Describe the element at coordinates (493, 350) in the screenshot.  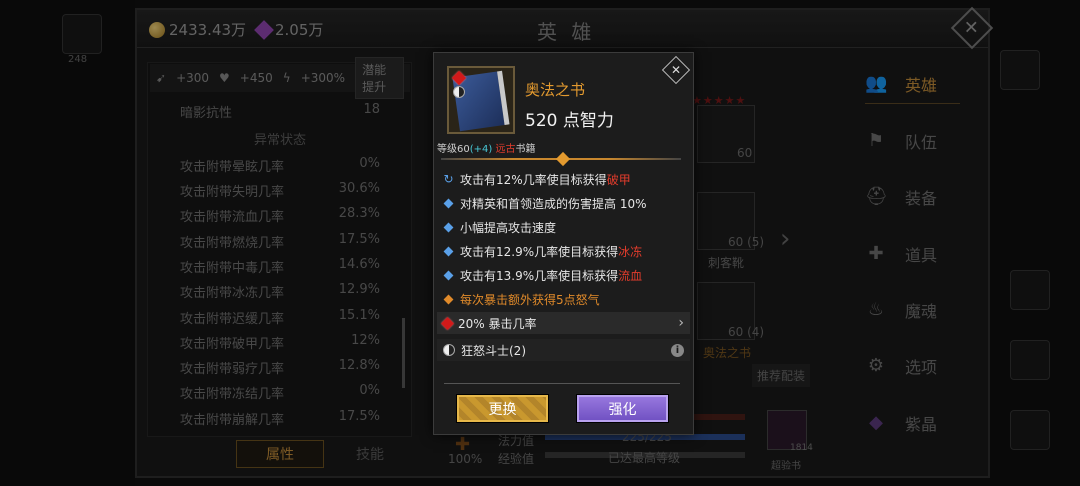
I see `set-bonus-text: 狂怒斗士(2)` at that location.